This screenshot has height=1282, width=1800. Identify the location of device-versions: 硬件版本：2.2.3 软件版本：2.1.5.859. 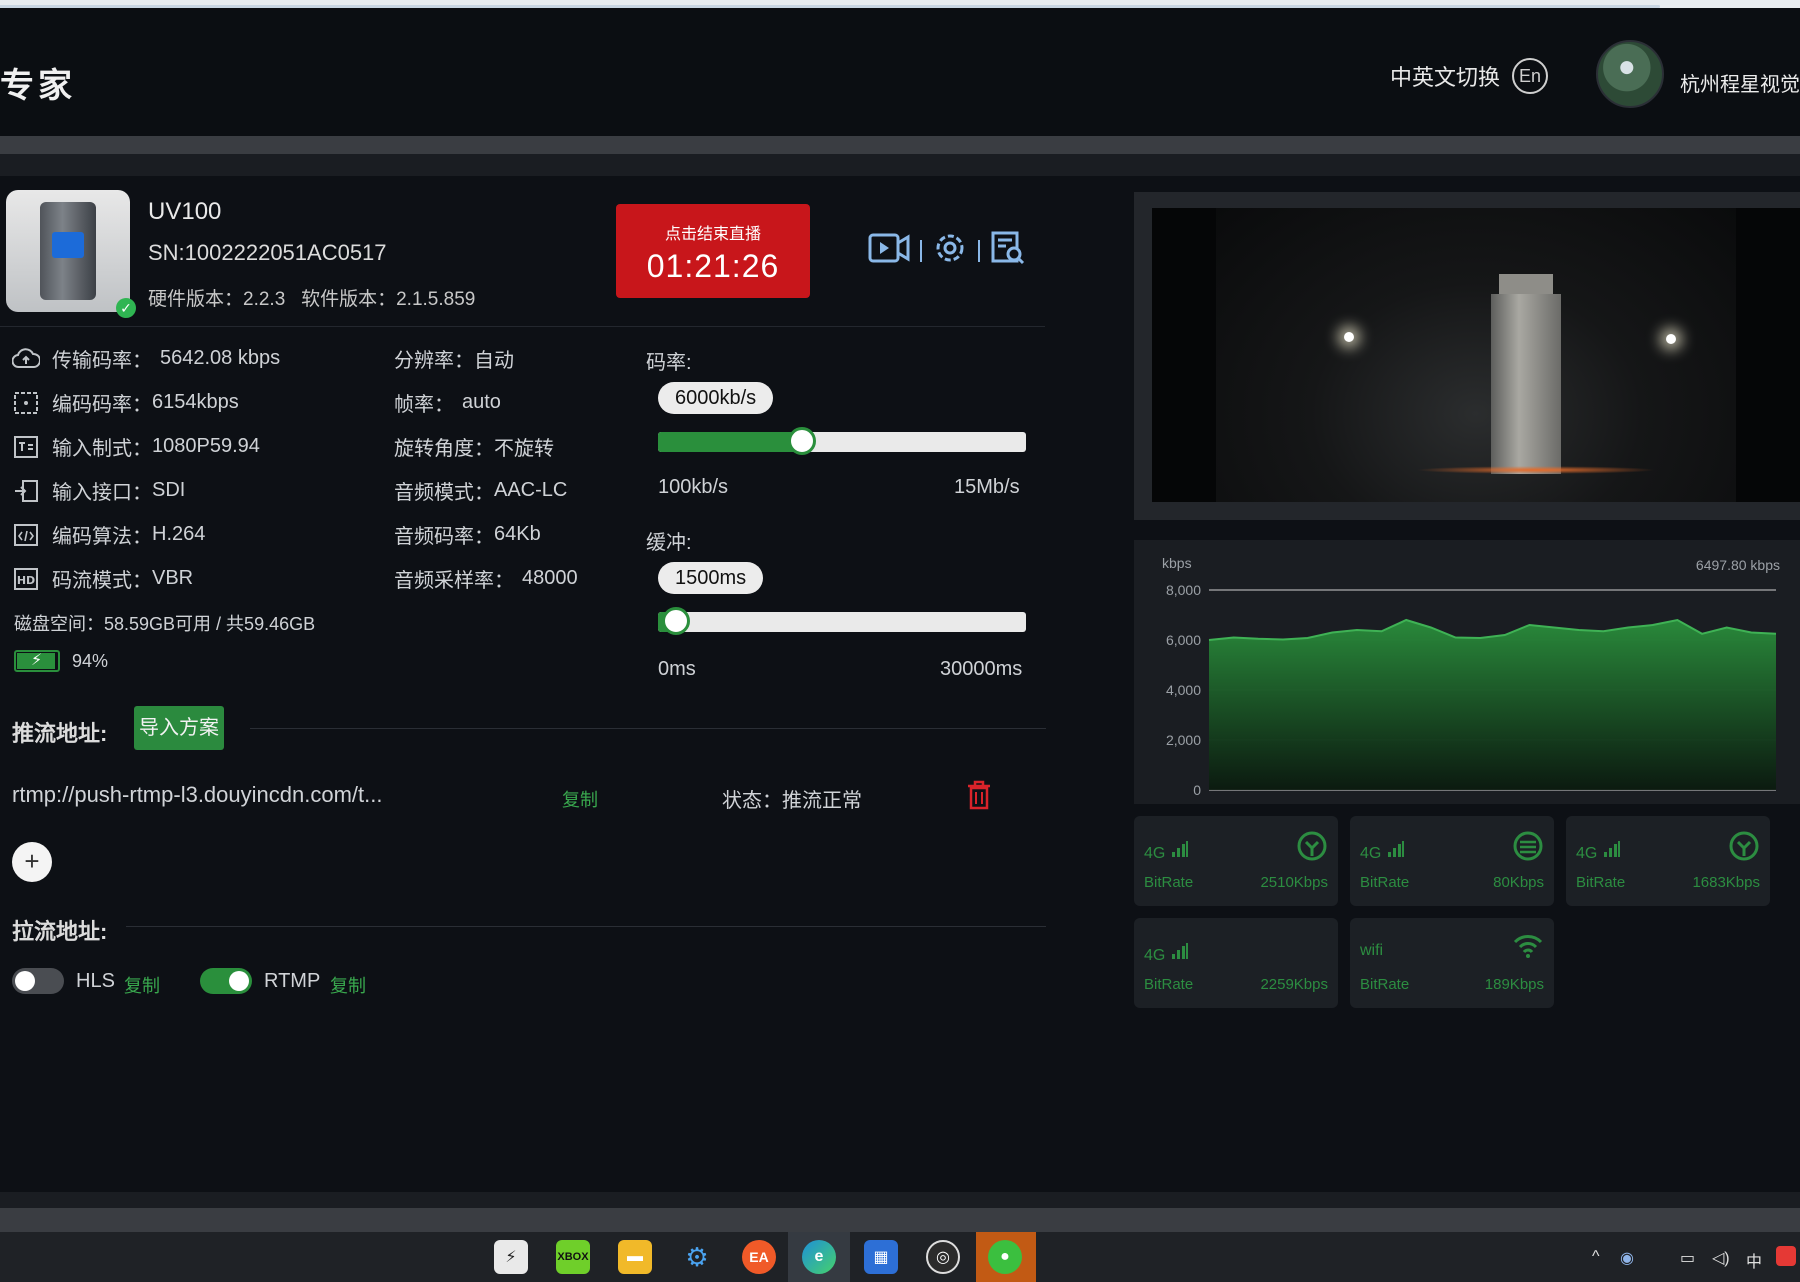
(312, 299).